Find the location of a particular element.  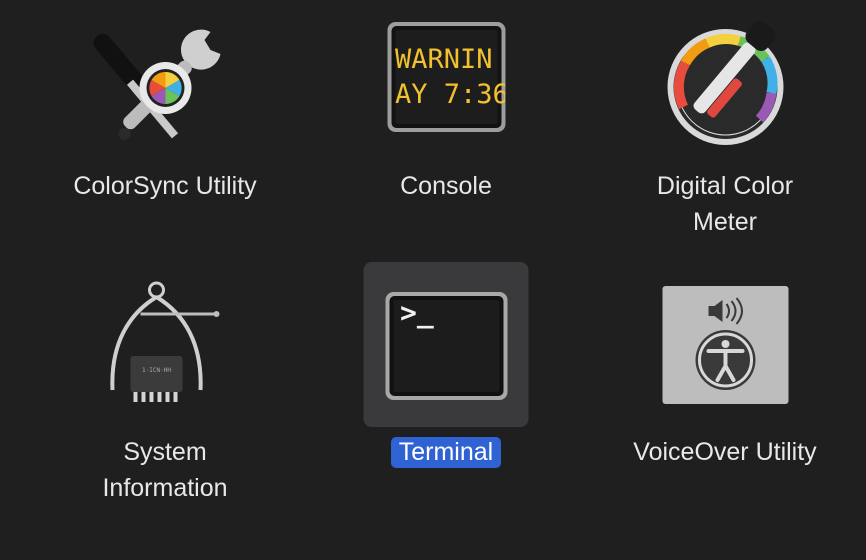

voiceover-icon is located at coordinates (725, 344).